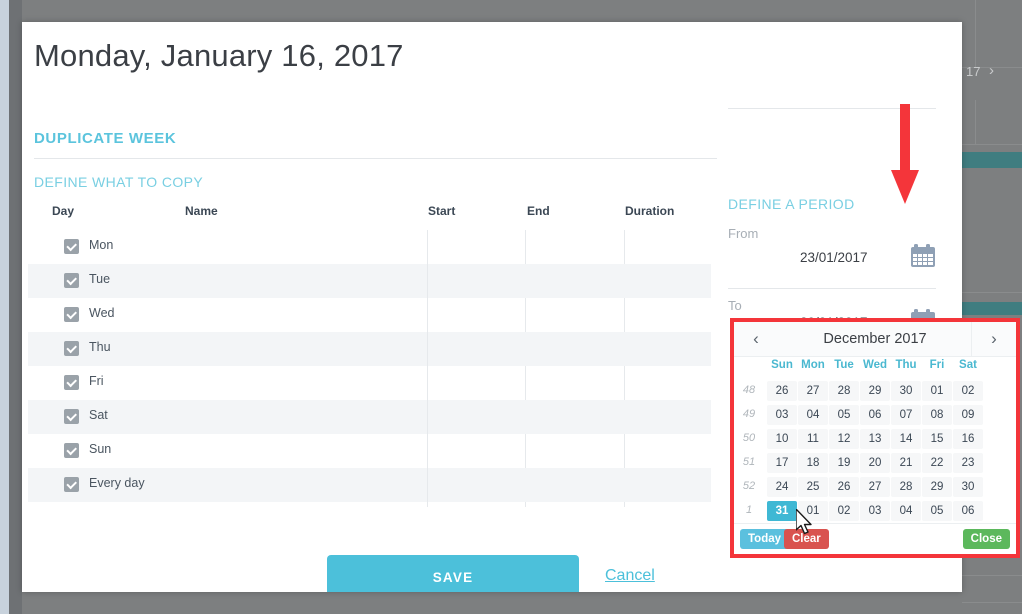 The height and width of the screenshot is (614, 1022). Describe the element at coordinates (630, 576) in the screenshot. I see `cancel-link: Cancel` at that location.